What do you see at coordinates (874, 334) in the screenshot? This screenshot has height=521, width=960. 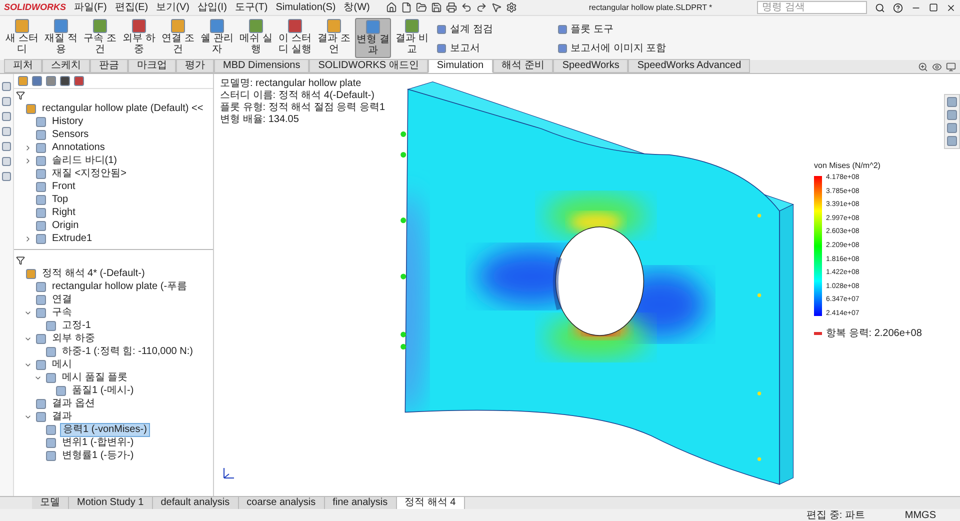 I see `yield-stress-label: 항복 응력: 2.206e+08` at bounding box center [874, 334].